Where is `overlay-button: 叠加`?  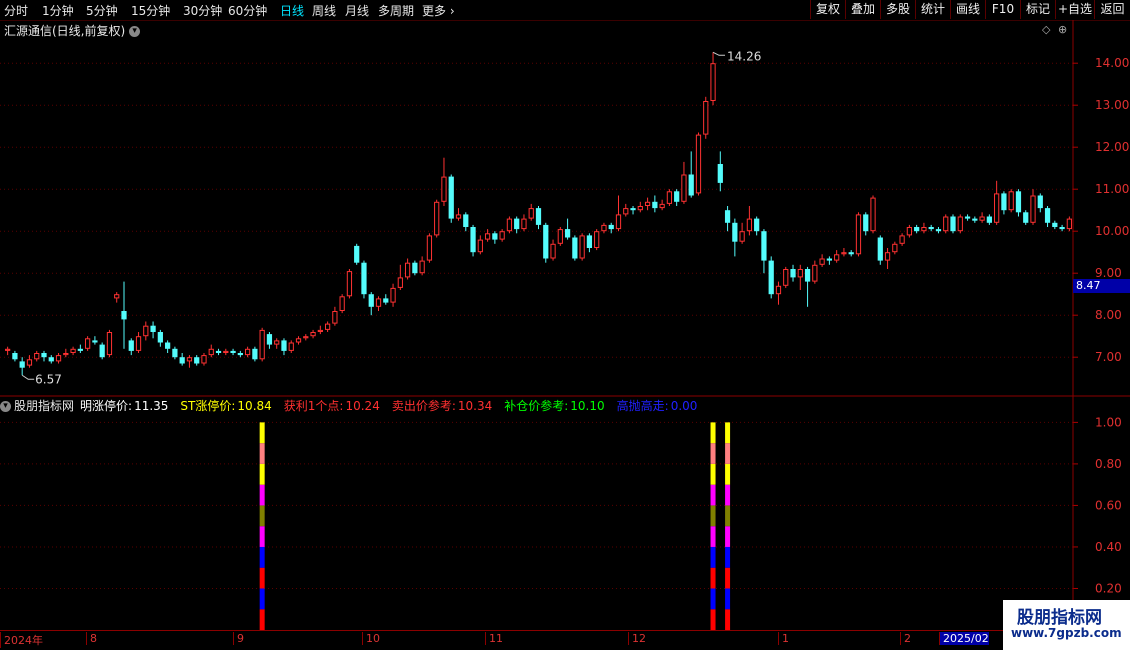 overlay-button: 叠加 is located at coordinates (862, 9).